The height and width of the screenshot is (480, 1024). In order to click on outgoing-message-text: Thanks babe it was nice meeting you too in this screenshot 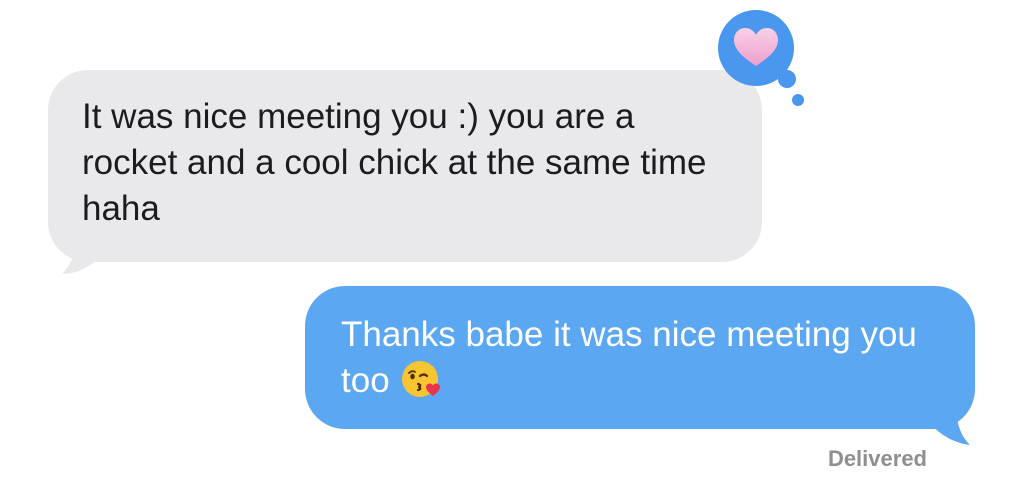, I will do `click(651, 358)`.